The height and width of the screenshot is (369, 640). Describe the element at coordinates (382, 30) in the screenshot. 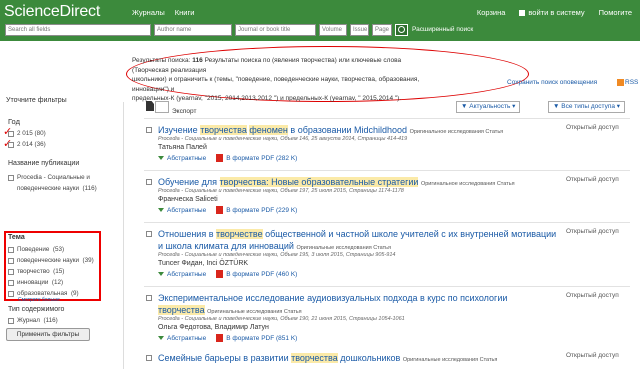

I see `page-input: Page` at that location.